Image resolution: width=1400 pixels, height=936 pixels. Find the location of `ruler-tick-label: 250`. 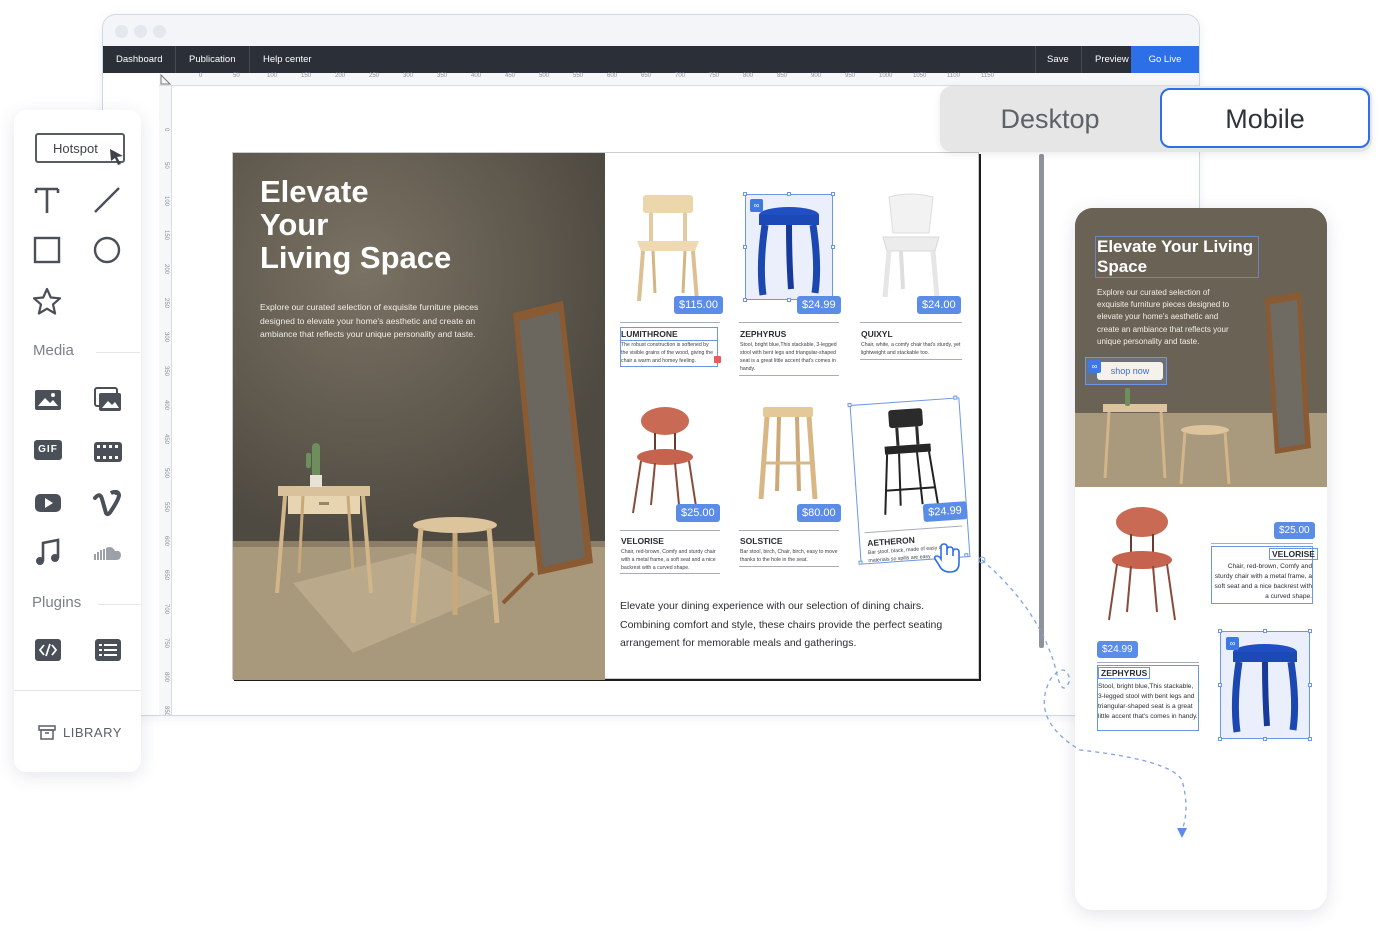

ruler-tick-label: 250 is located at coordinates (166, 303).